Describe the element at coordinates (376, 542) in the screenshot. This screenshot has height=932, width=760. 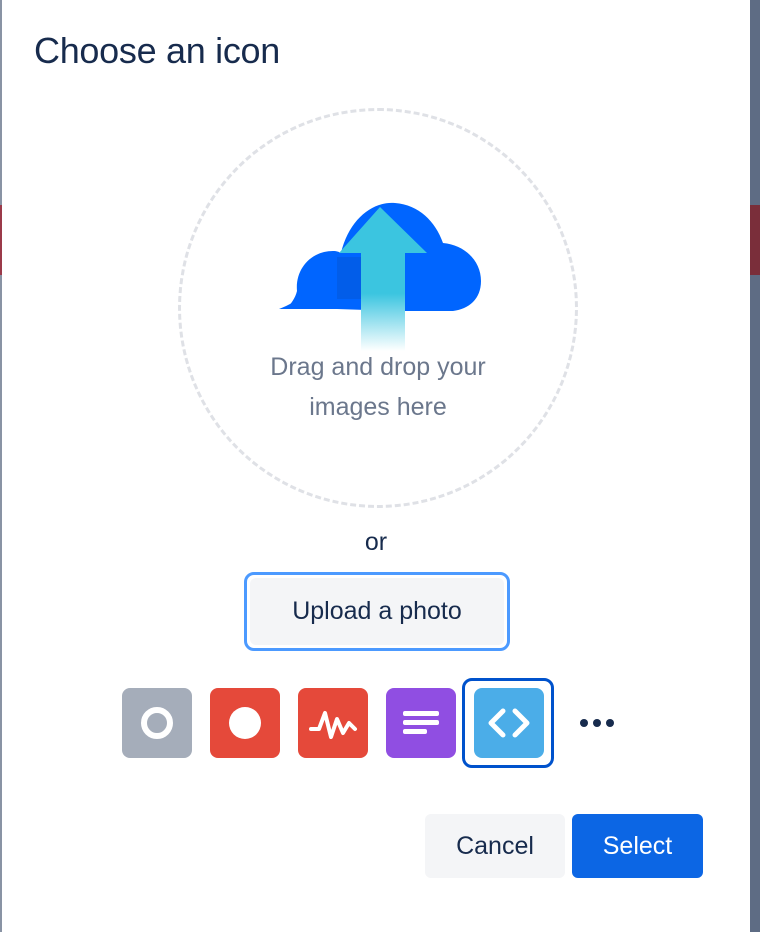
I see `or-separator: or` at that location.